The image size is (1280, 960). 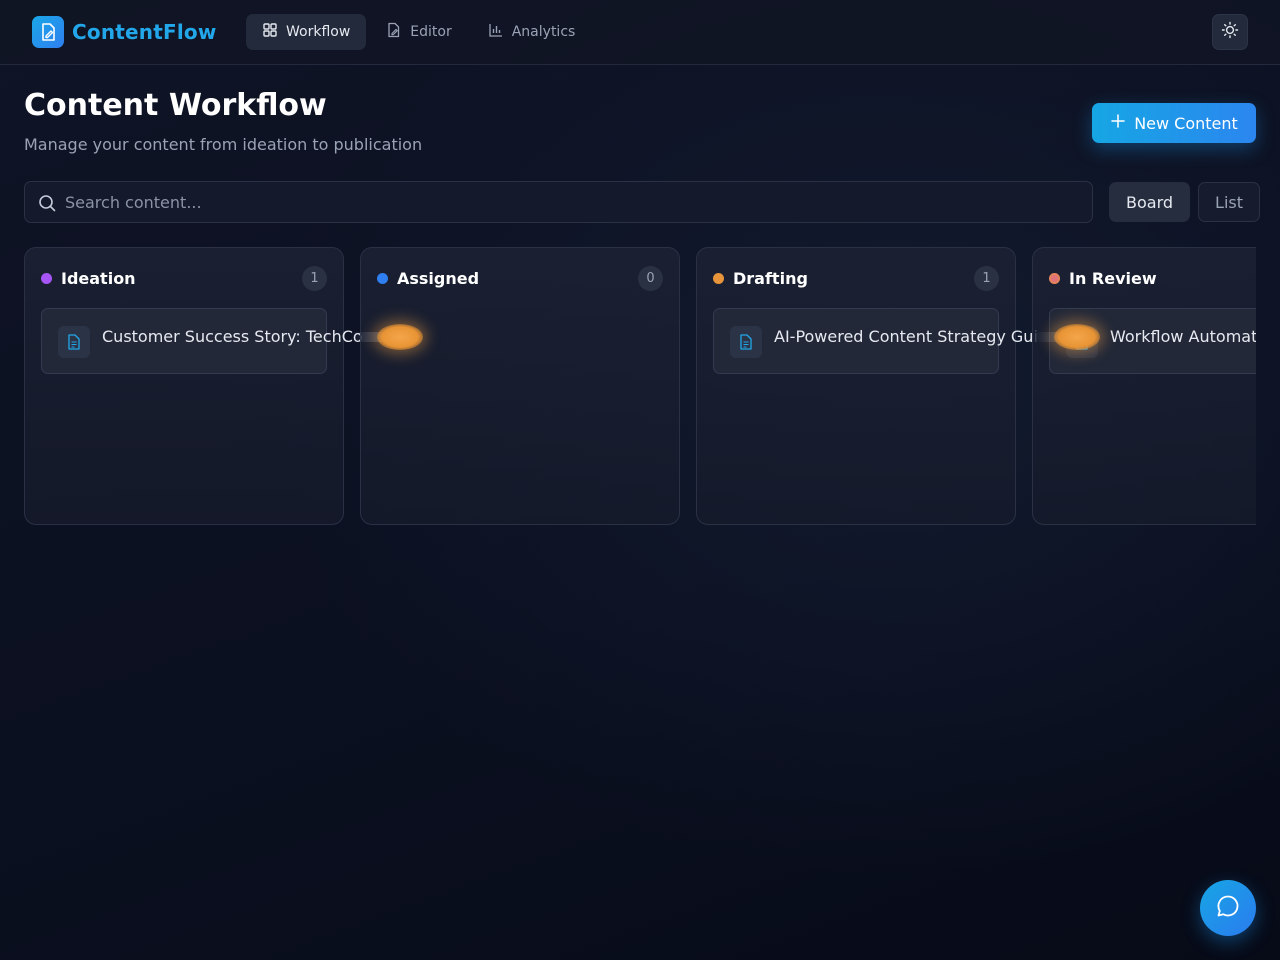 I want to click on column-title: Assigned, so click(x=438, y=278).